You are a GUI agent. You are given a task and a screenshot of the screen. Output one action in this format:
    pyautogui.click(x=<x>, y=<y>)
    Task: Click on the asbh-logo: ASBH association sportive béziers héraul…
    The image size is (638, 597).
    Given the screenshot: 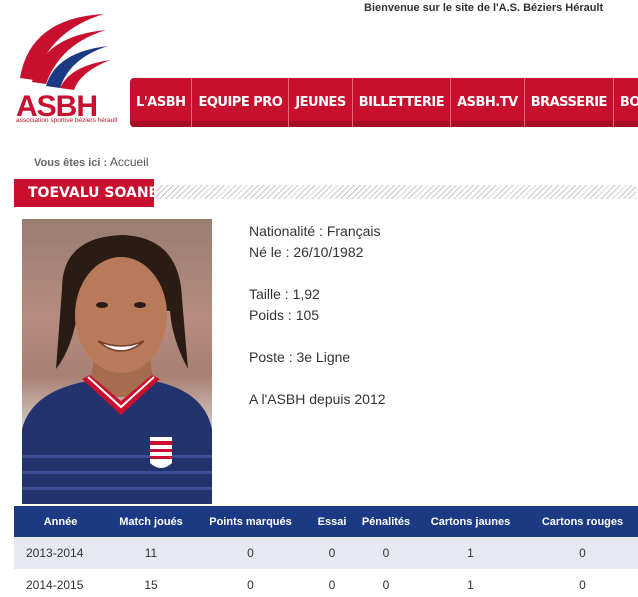 What is the action you would take?
    pyautogui.click(x=65, y=66)
    